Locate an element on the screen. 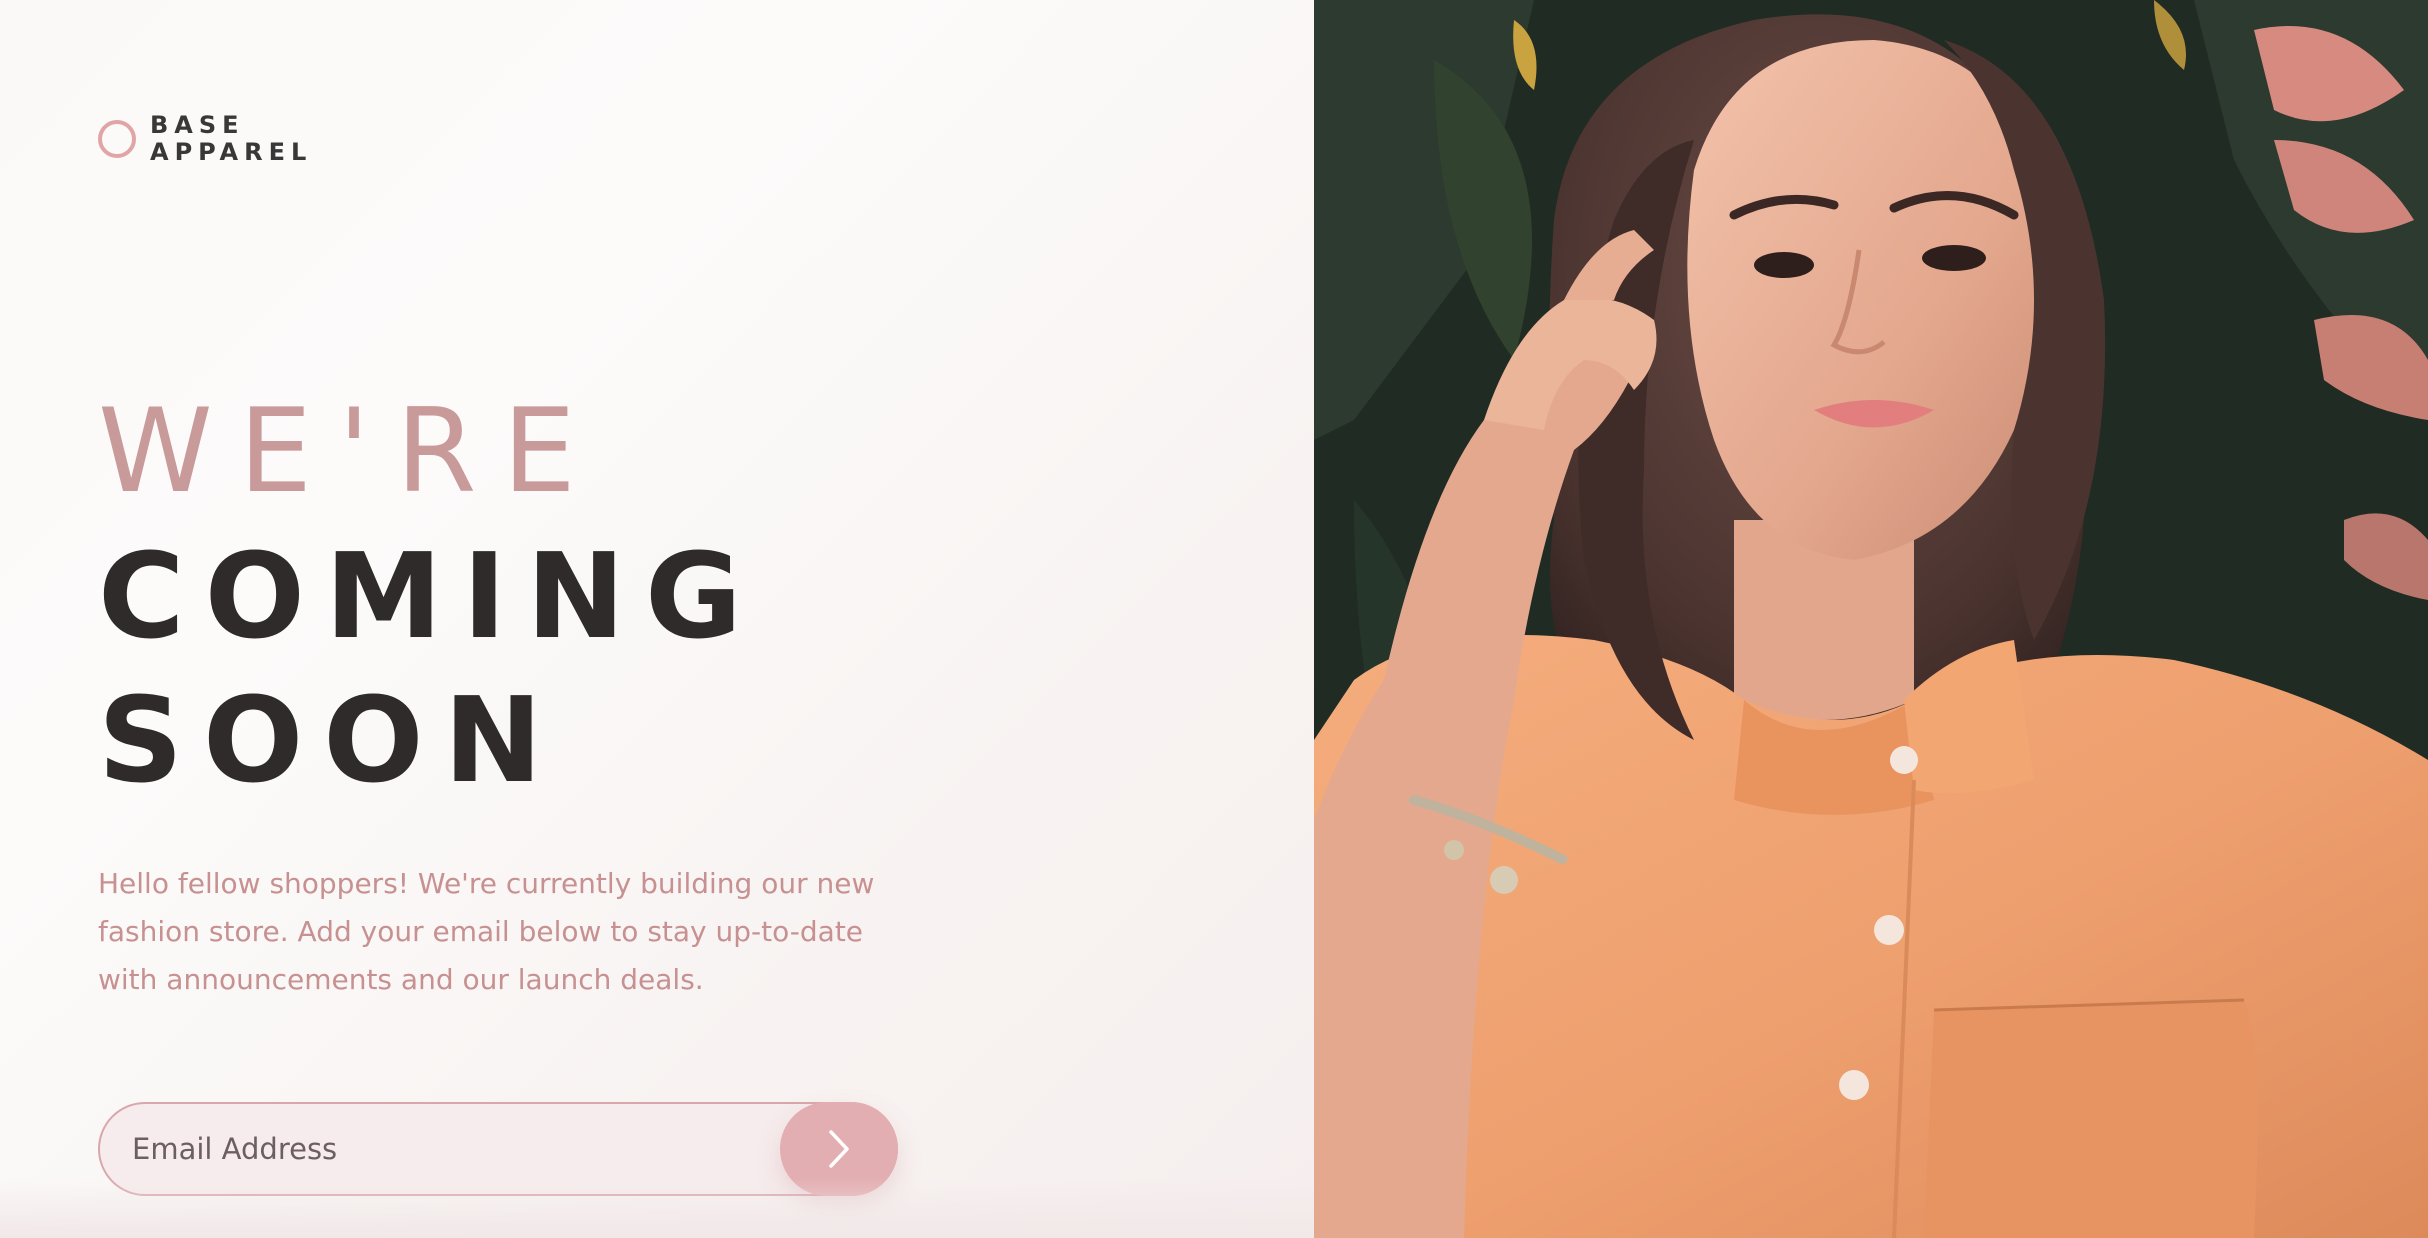 Image resolution: width=2428 pixels, height=1238 pixels. hero-headline: WE'RE COMING SOON is located at coordinates (430, 596).